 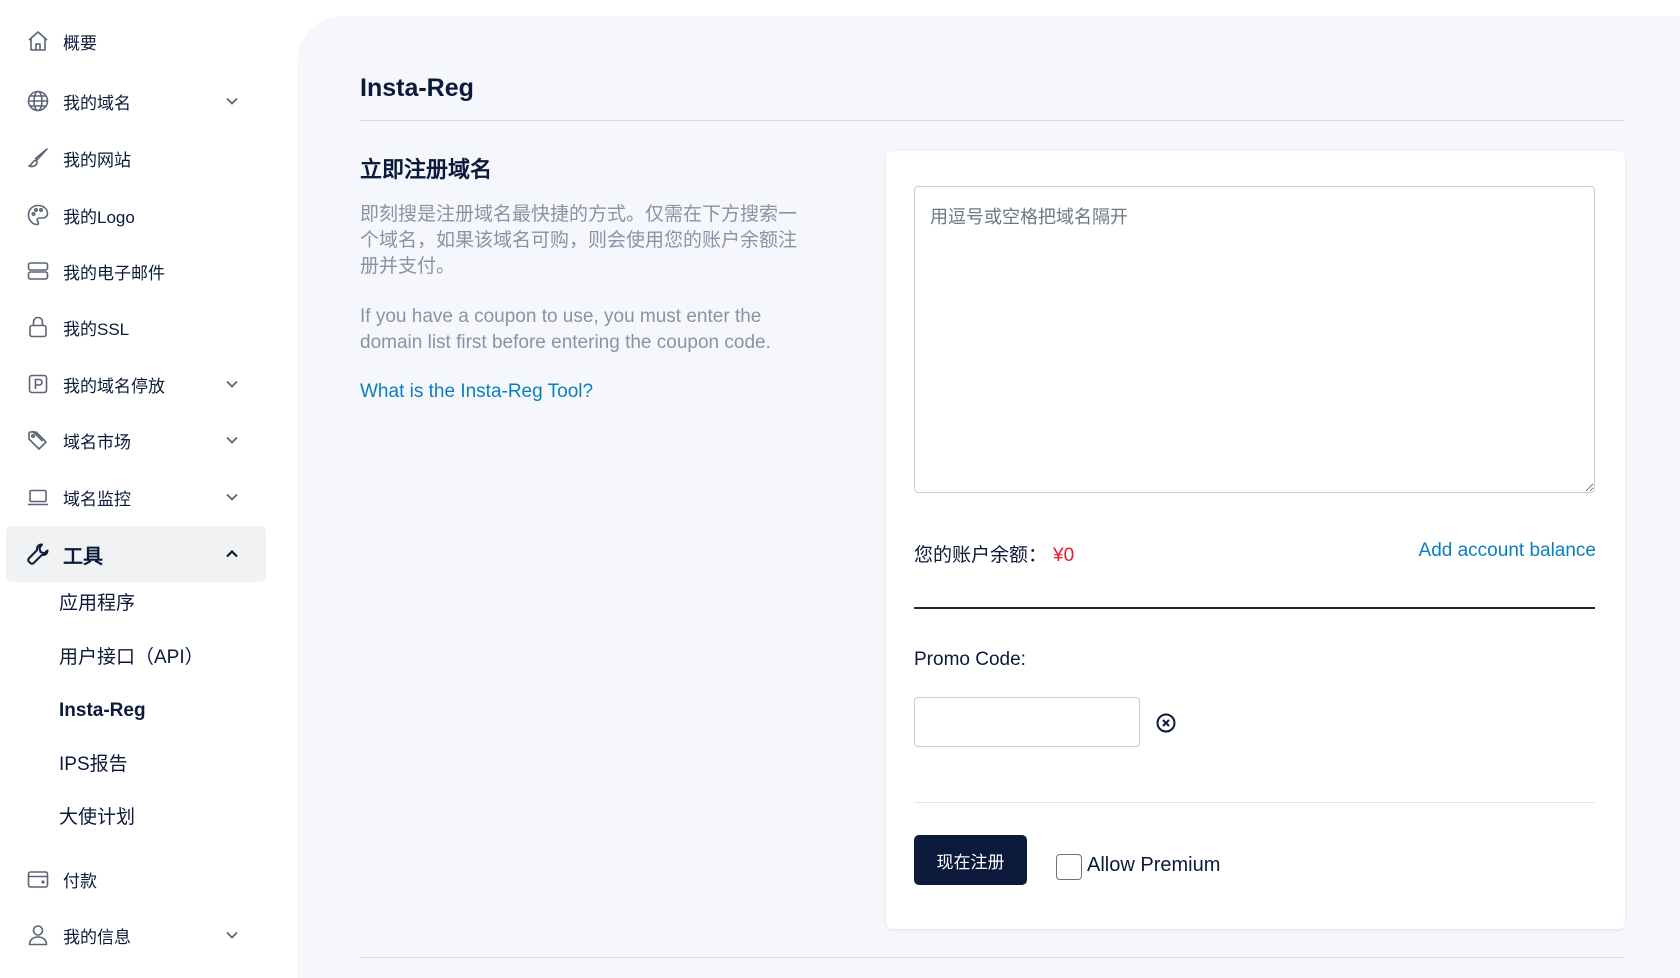 What do you see at coordinates (93, 765) in the screenshot?
I see `sidebar-subitem-ips-report: IPS报告` at bounding box center [93, 765].